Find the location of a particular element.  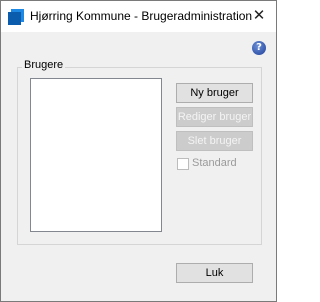

delete-user-button: Slet bruger is located at coordinates (214, 141).